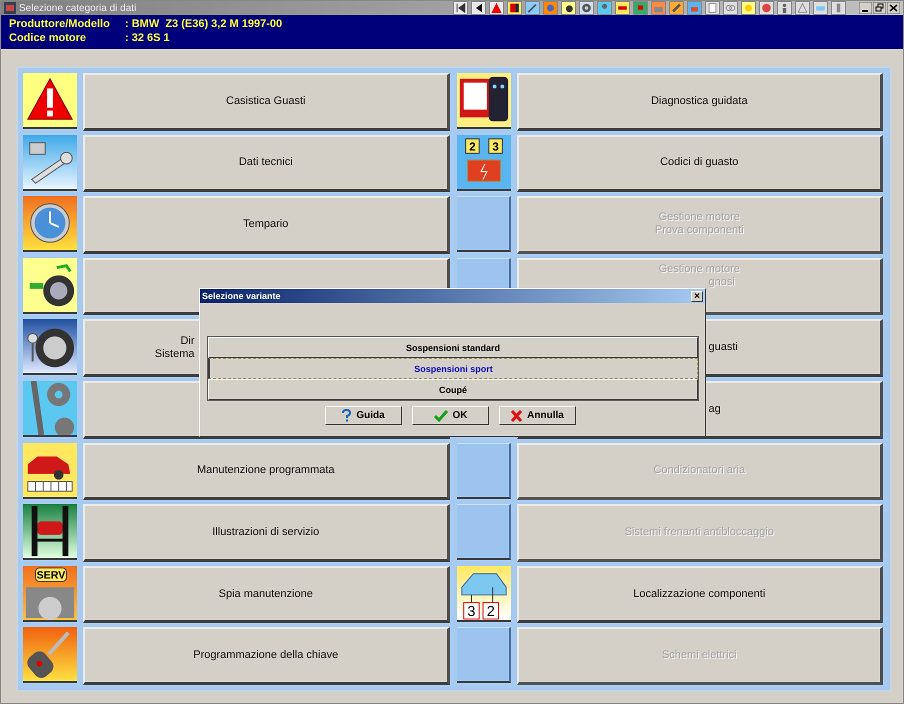  What do you see at coordinates (712, 8) in the screenshot?
I see `document-icon` at bounding box center [712, 8].